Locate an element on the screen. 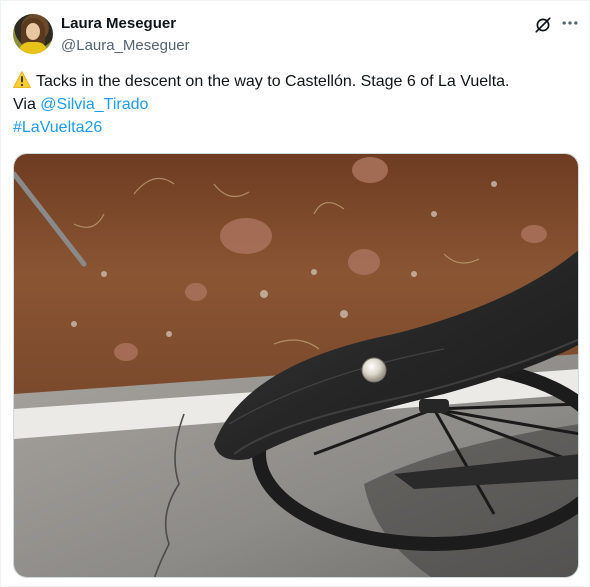 The image size is (590, 587). mention-link: @Silvia_Tirado is located at coordinates (94, 104).